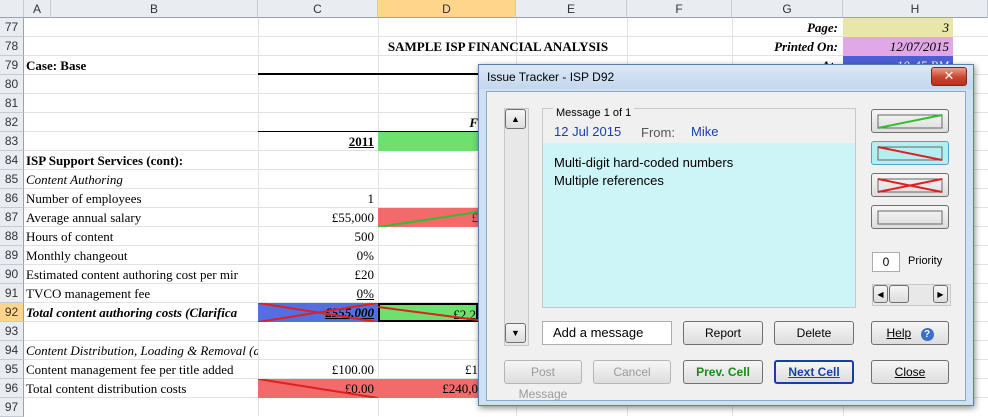  Describe the element at coordinates (12, 141) in the screenshot. I see `row-header: 83` at that location.